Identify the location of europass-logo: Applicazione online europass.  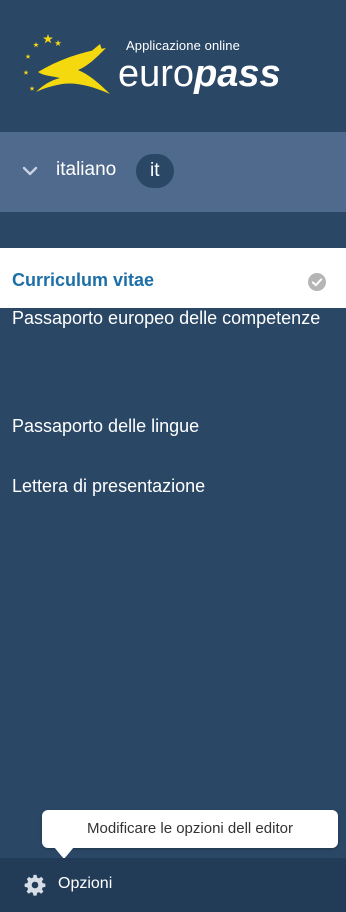
(153, 70).